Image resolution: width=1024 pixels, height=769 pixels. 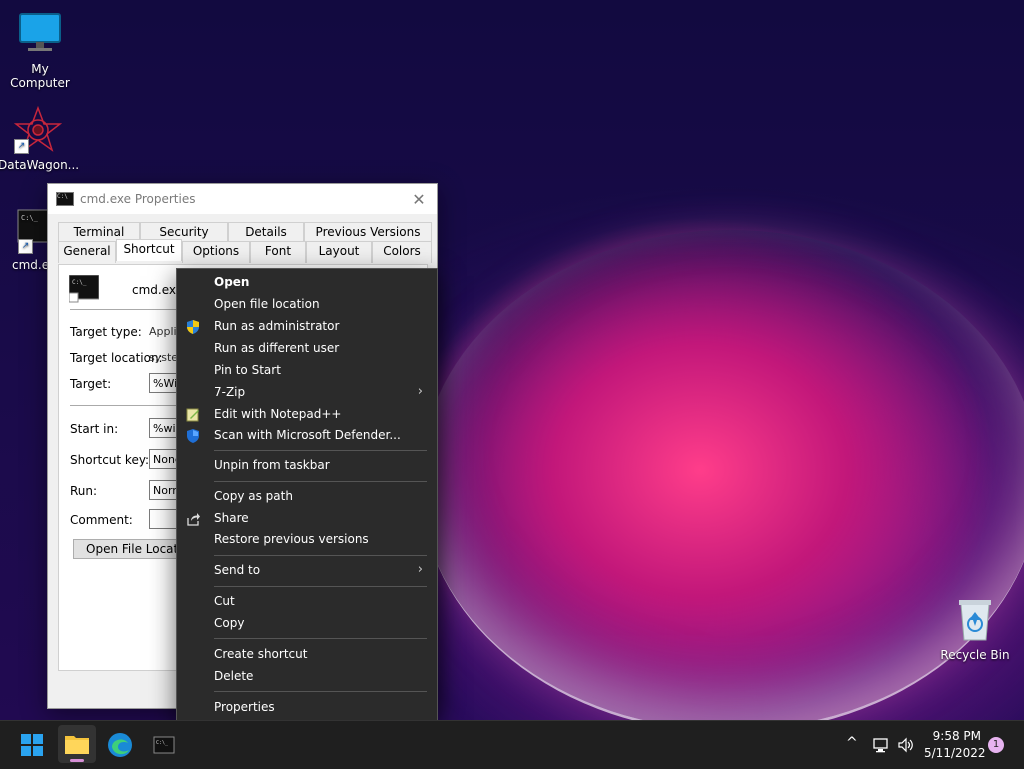 What do you see at coordinates (307, 539) in the screenshot?
I see `menu-item-restore-previous-versions: Restore previous versions` at bounding box center [307, 539].